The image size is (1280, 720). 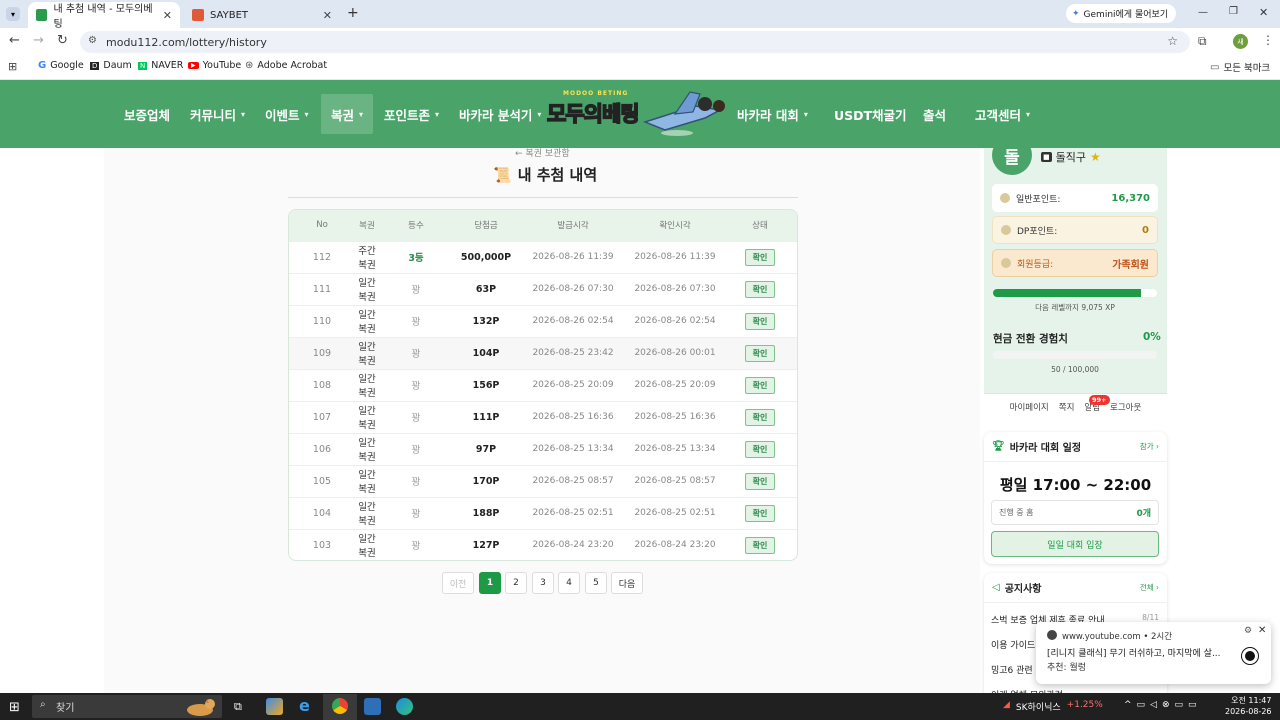 What do you see at coordinates (1076, 13) in the screenshot?
I see `gemini-sparkle-icon: ✦` at bounding box center [1076, 13].